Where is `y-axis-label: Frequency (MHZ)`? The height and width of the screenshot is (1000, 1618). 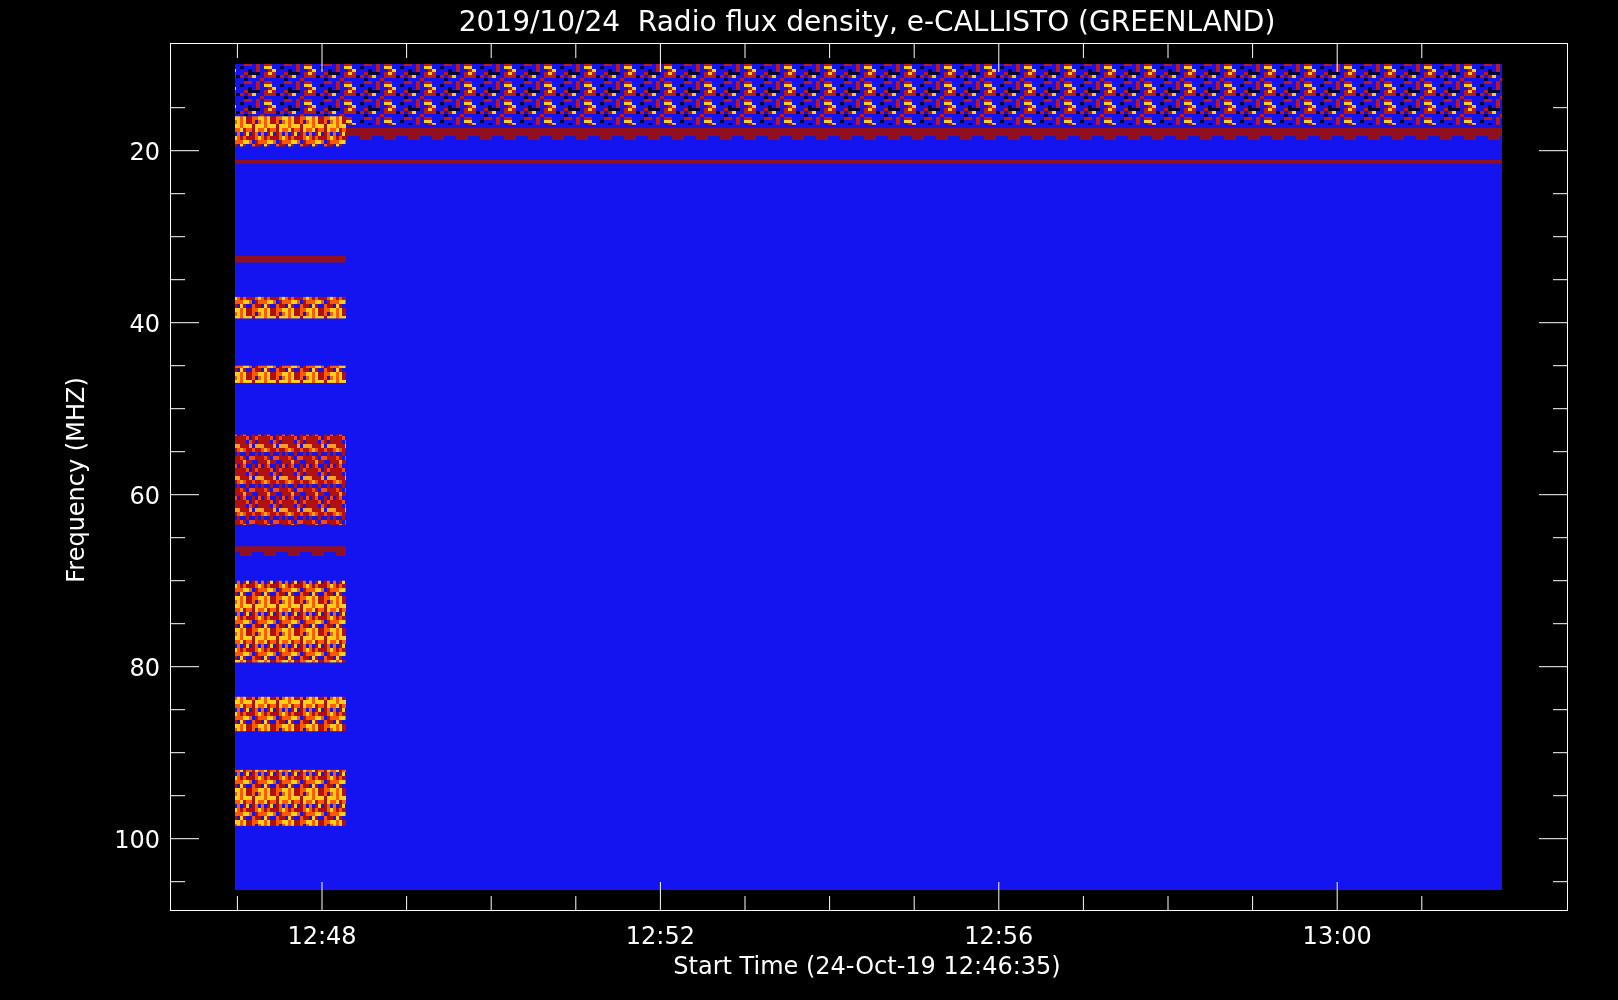
y-axis-label: Frequency (MHZ) is located at coordinates (76, 480).